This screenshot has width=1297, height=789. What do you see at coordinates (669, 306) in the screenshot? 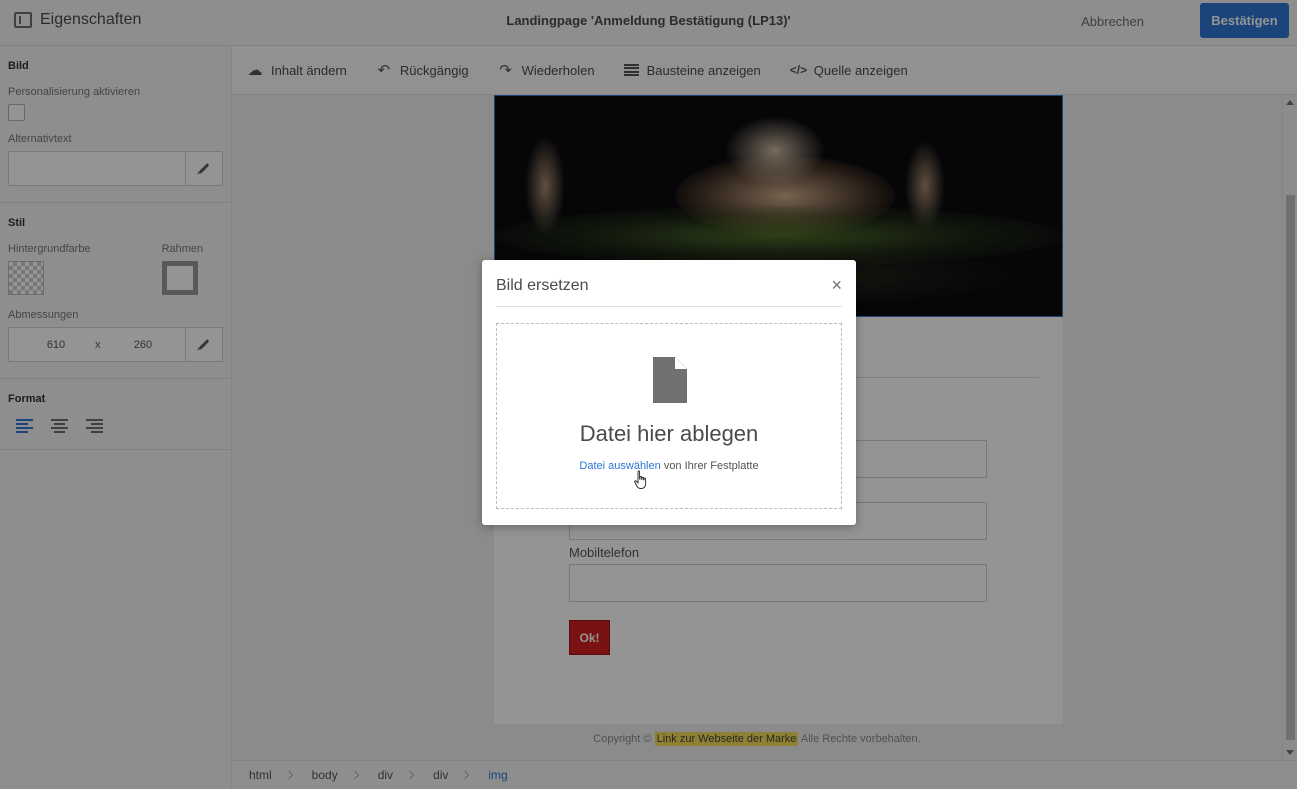
I see `dialog-divider` at bounding box center [669, 306].